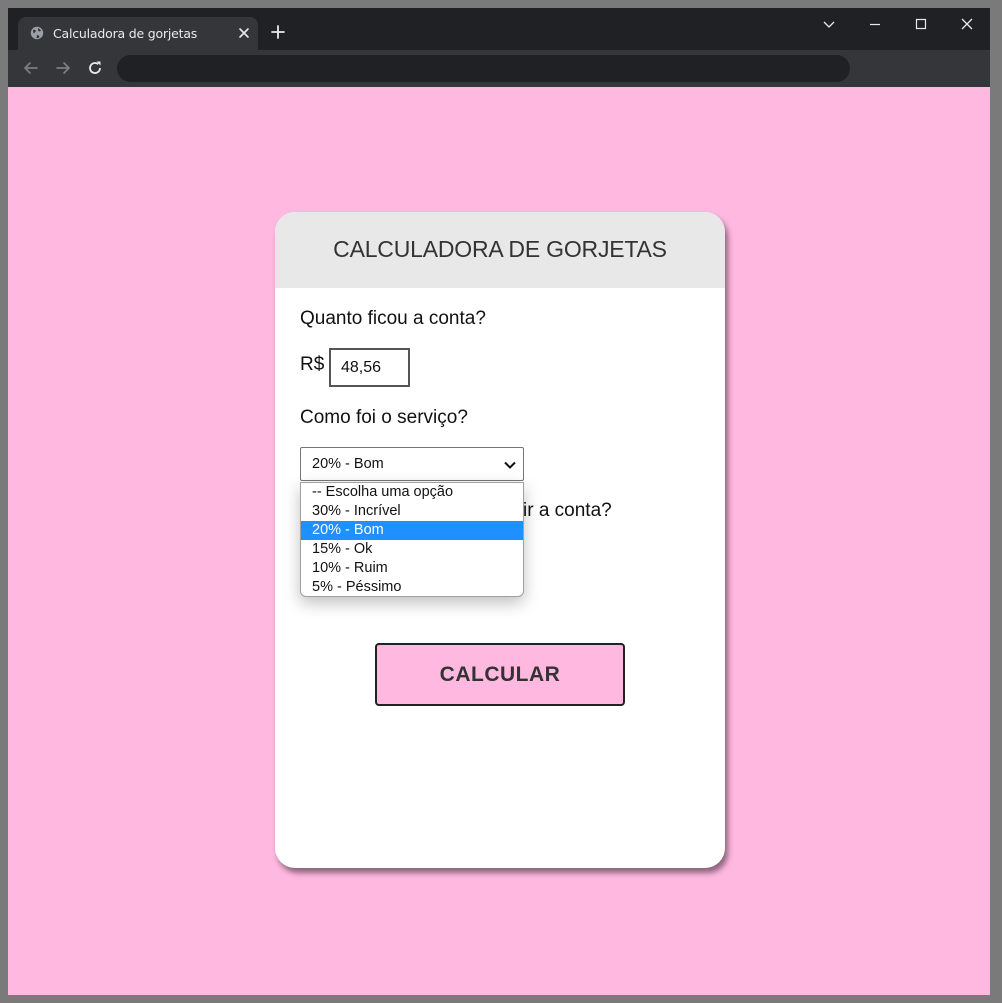 The height and width of the screenshot is (1003, 1002). What do you see at coordinates (499, 29) in the screenshot?
I see `tab-strip: Calculadora de gorjetas` at bounding box center [499, 29].